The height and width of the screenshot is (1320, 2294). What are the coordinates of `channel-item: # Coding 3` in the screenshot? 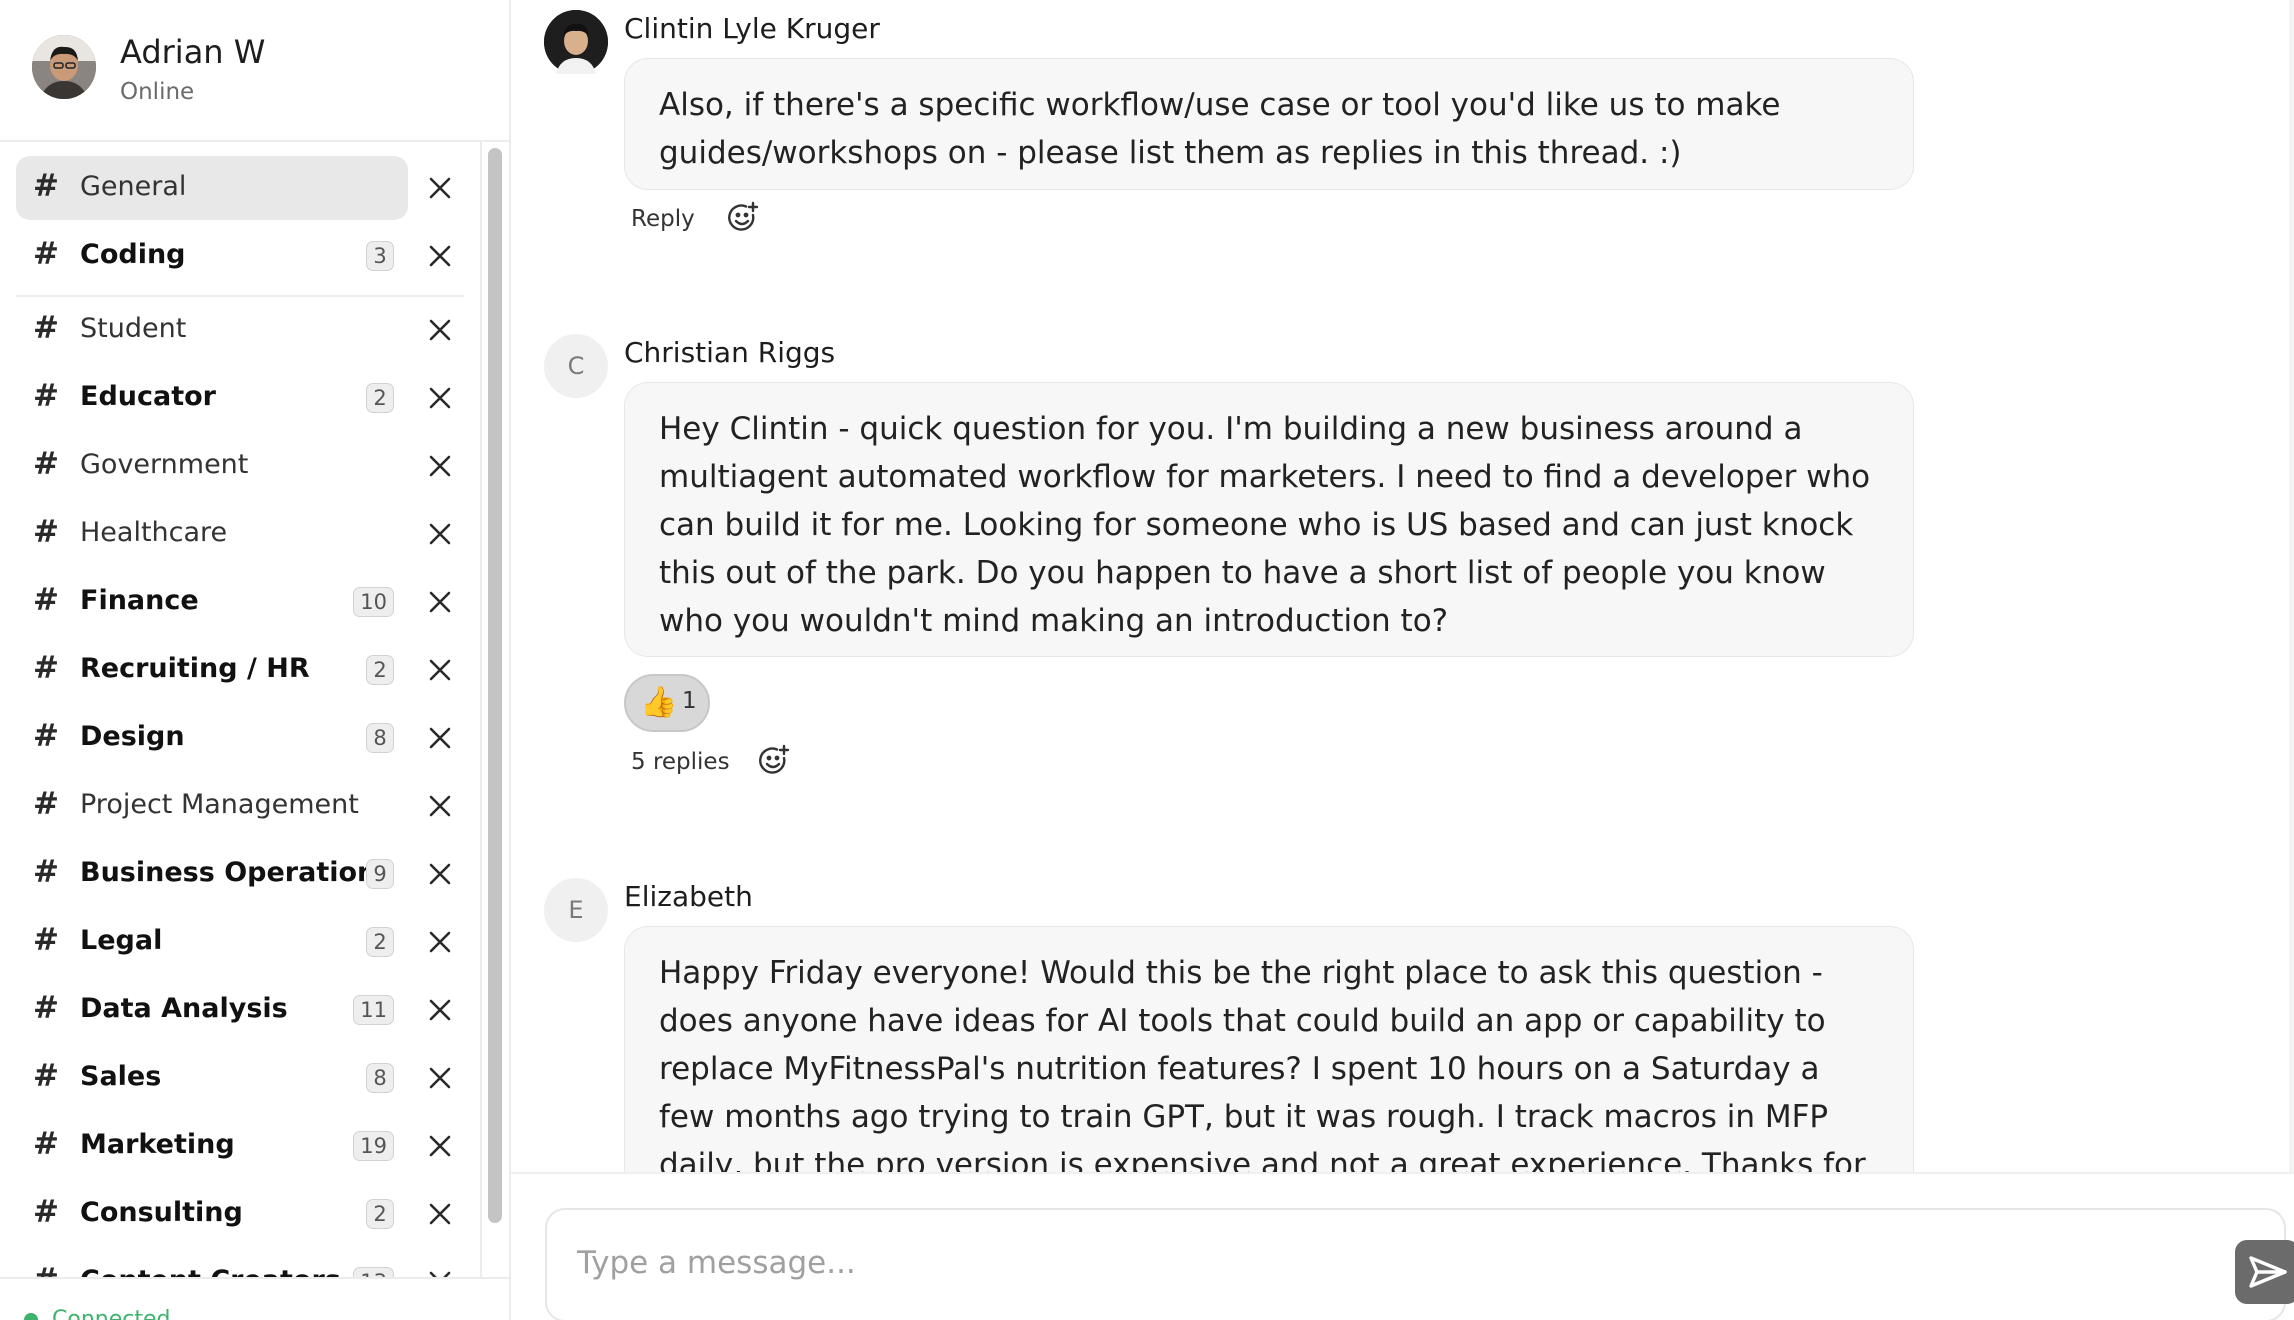 It's located at (240, 256).